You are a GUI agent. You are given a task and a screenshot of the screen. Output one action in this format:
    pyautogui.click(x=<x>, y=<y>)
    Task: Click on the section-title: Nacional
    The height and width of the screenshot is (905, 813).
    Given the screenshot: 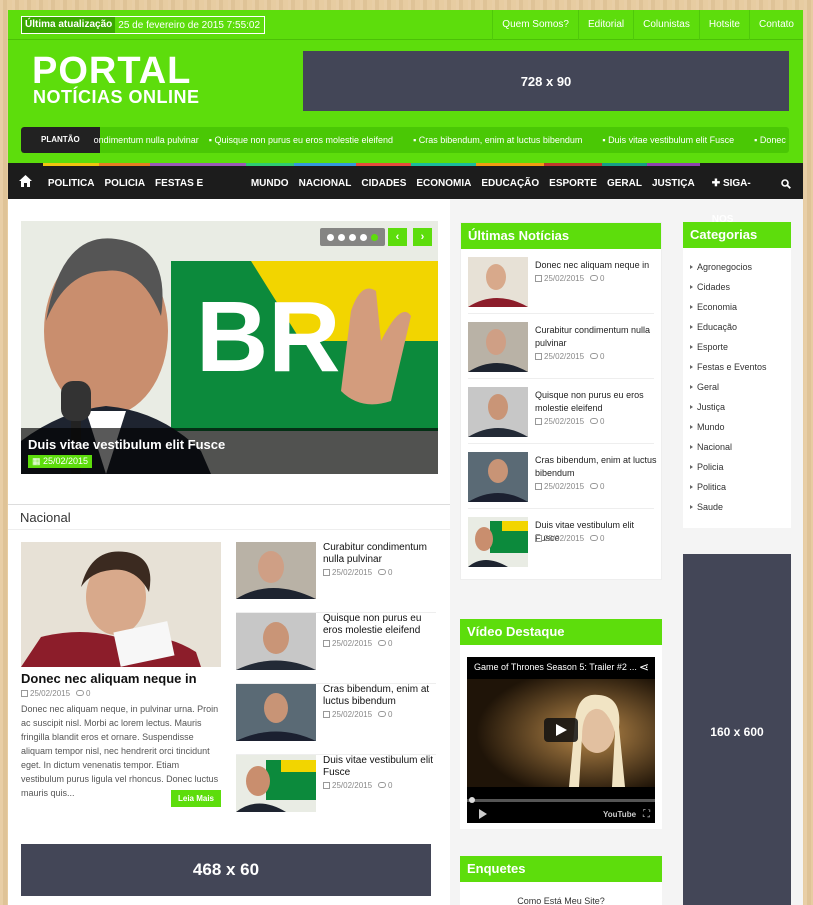 What is the action you would take?
    pyautogui.click(x=45, y=517)
    